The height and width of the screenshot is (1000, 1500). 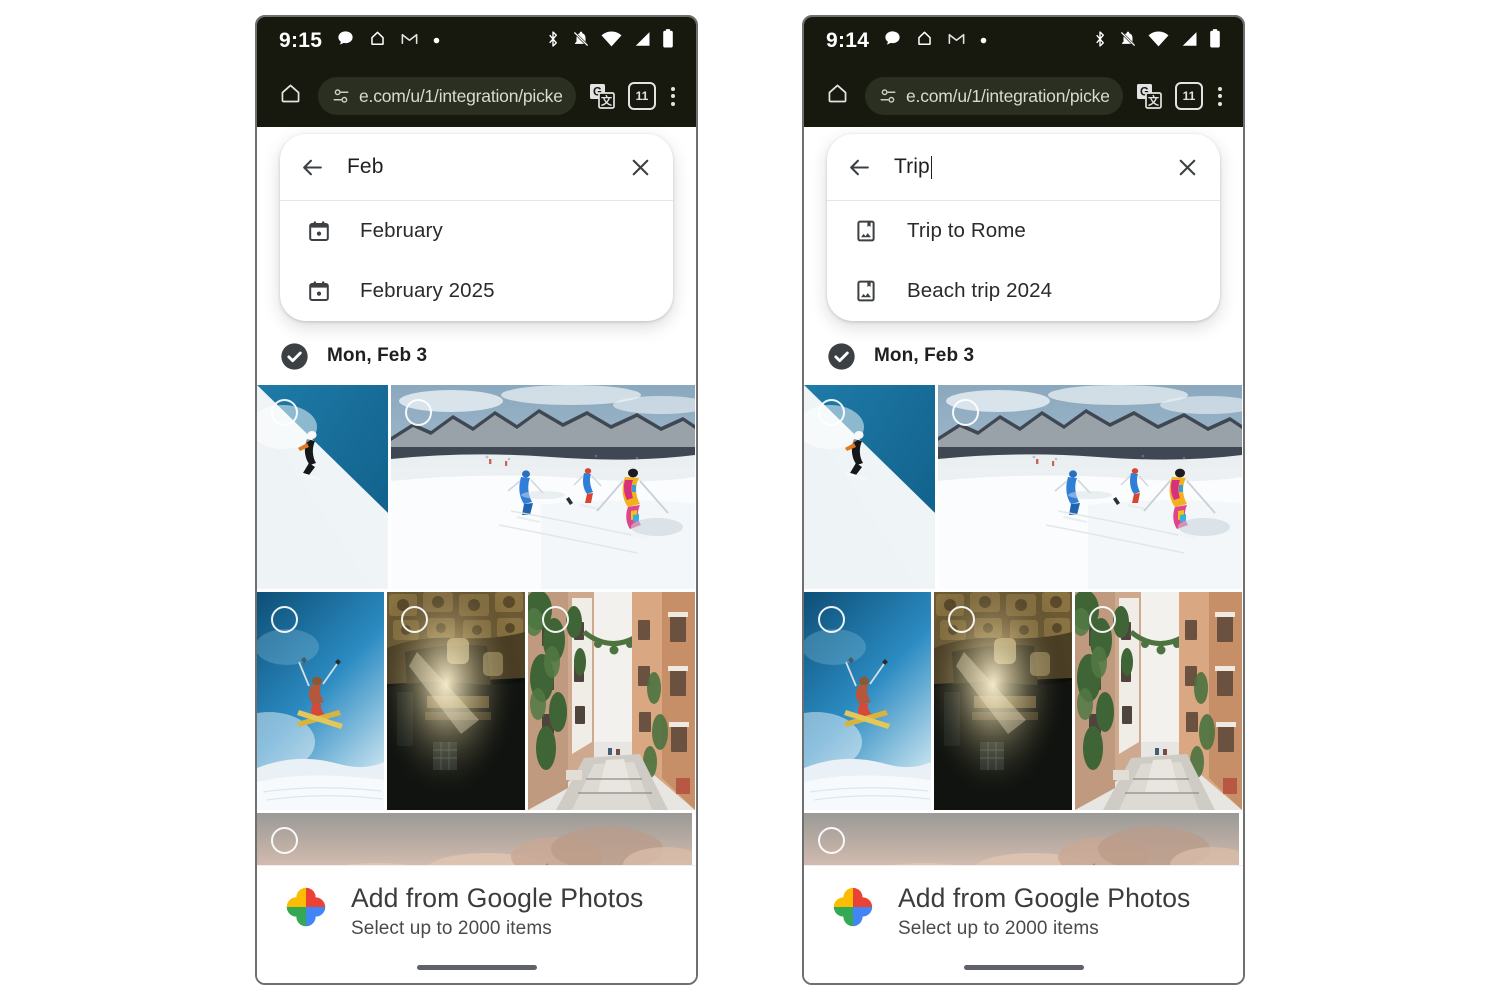 What do you see at coordinates (476, 356) in the screenshot?
I see `date-header: Mon, Feb 3` at bounding box center [476, 356].